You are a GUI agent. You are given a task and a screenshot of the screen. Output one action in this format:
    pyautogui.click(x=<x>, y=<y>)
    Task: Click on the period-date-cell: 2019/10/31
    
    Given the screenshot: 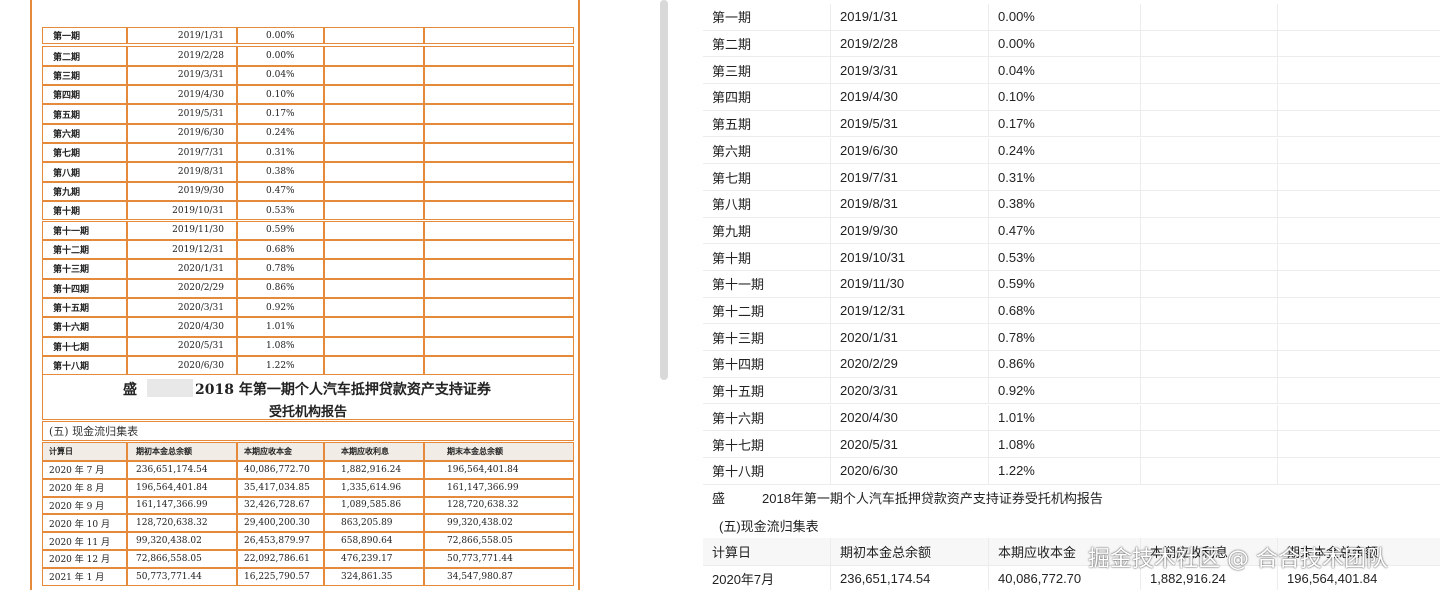 What is the action you would take?
    pyautogui.click(x=909, y=257)
    